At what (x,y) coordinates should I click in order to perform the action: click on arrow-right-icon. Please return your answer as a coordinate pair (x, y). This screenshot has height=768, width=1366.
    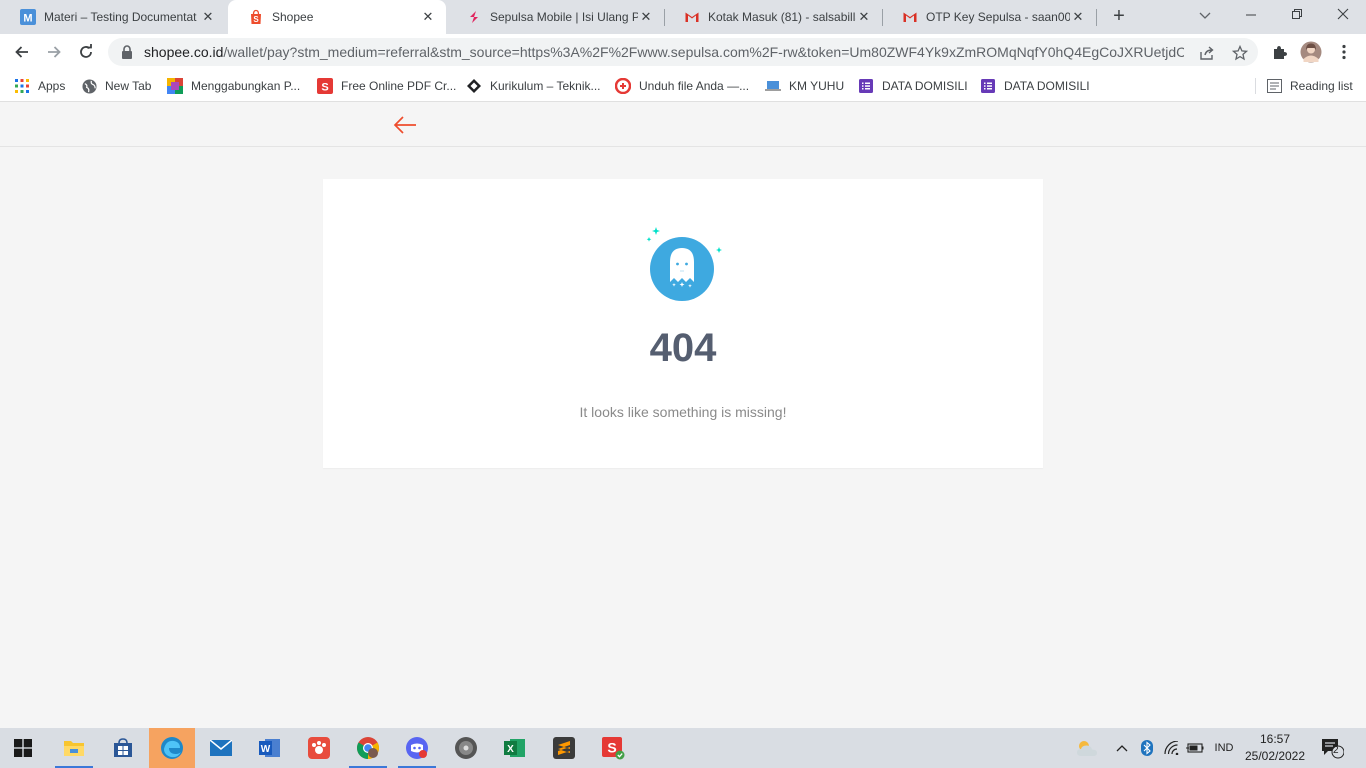
    Looking at the image, I should click on (54, 52).